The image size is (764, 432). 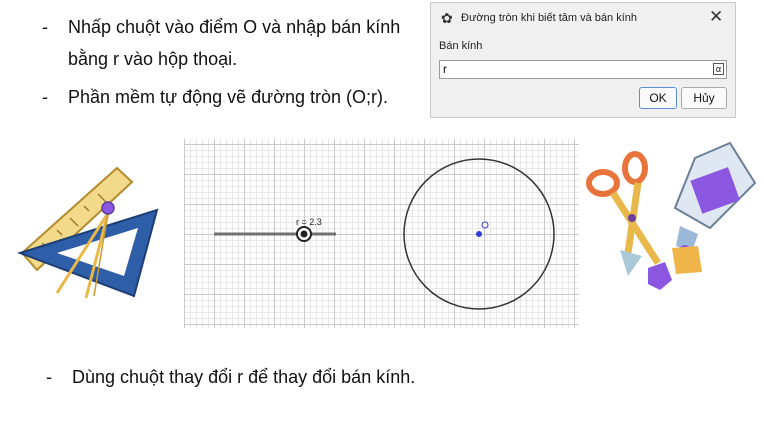 What do you see at coordinates (671, 215) in the screenshot?
I see `scissors-glue-clipart` at bounding box center [671, 215].